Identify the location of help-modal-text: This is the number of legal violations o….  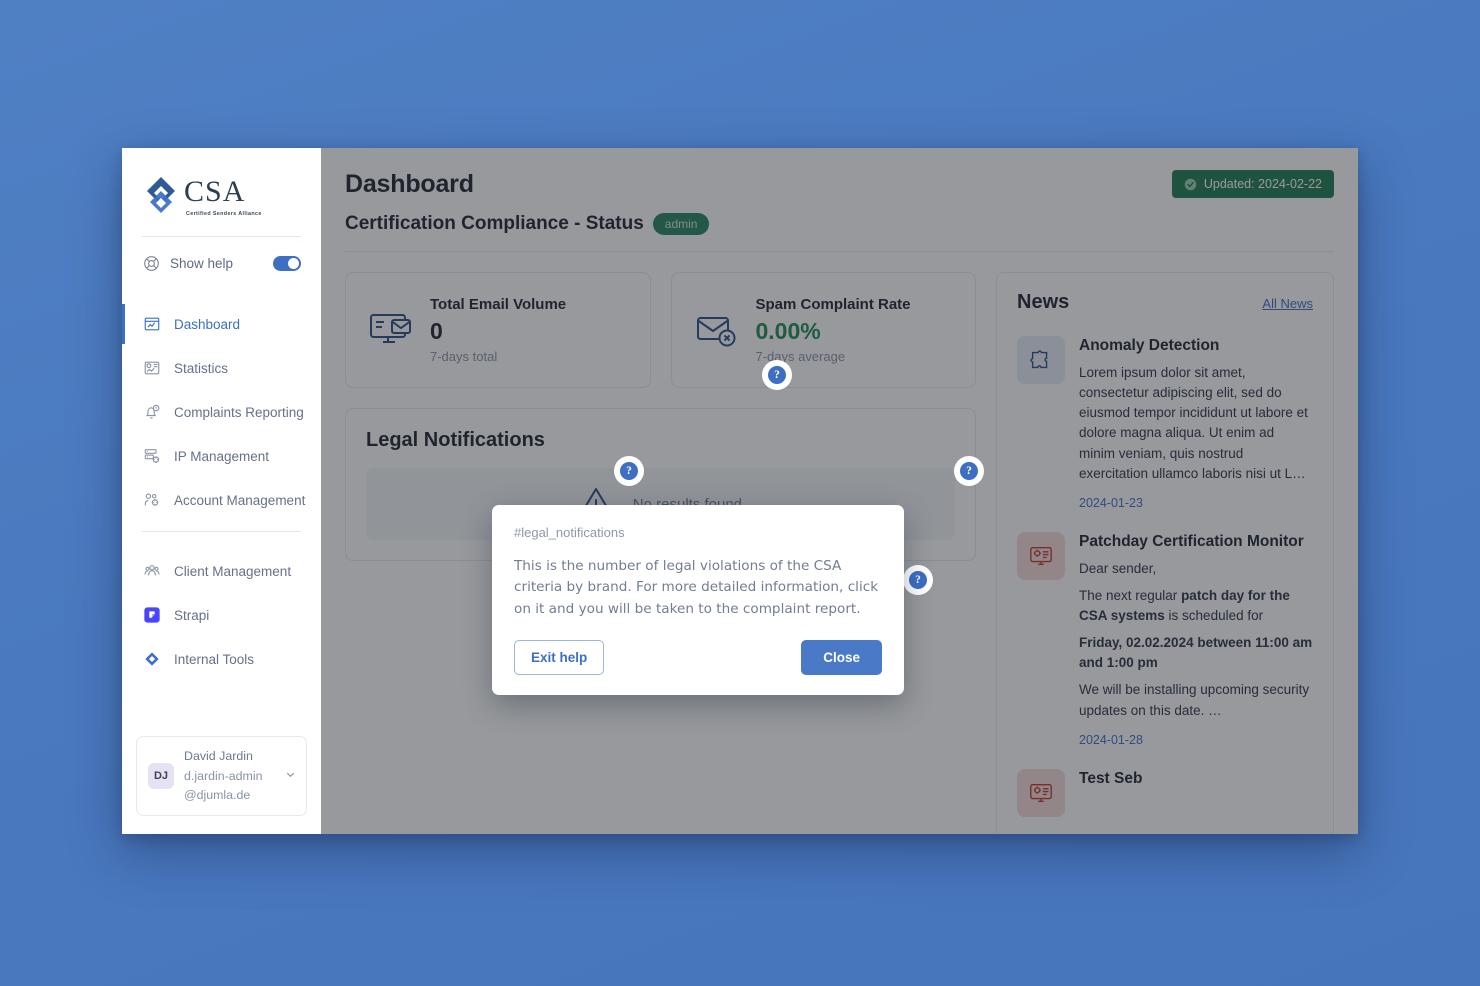
(696, 587).